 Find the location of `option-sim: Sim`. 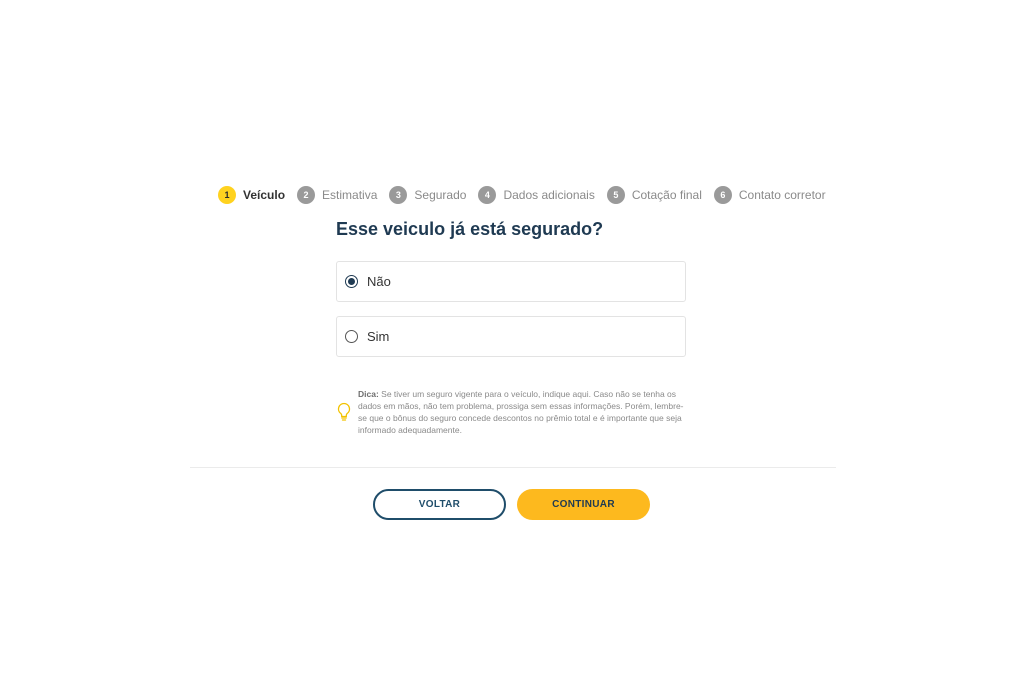

option-sim: Sim is located at coordinates (511, 336).